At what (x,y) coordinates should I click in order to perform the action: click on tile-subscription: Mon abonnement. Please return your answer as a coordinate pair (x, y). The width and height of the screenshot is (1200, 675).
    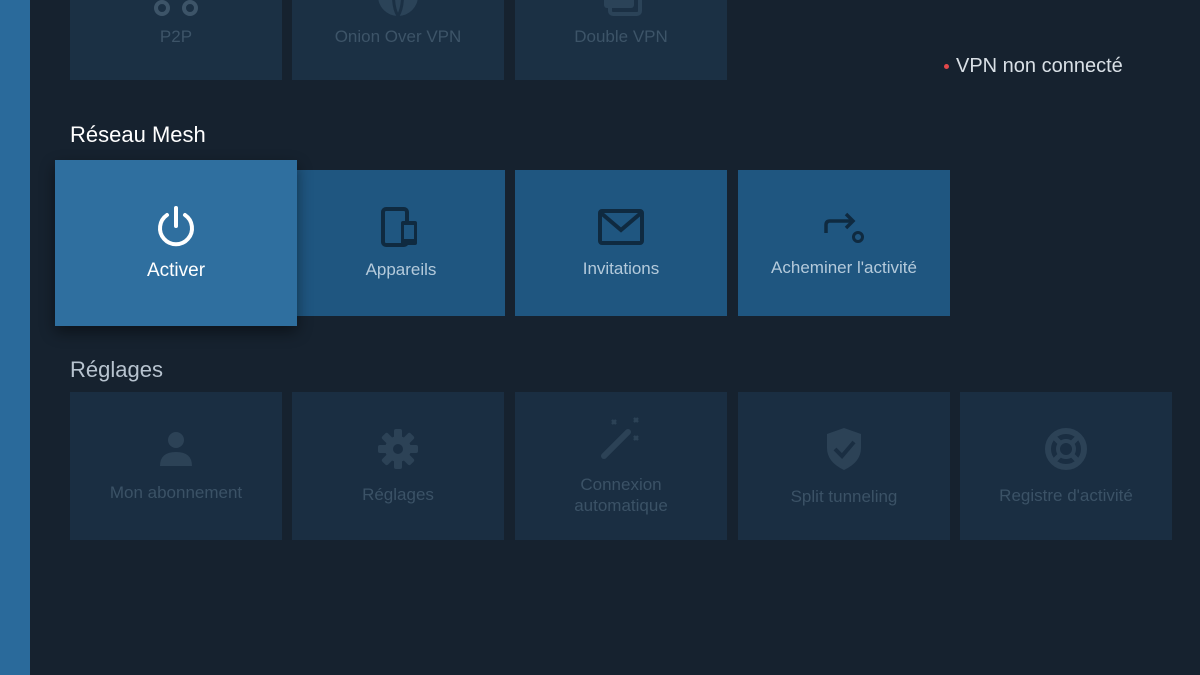
    Looking at the image, I should click on (176, 466).